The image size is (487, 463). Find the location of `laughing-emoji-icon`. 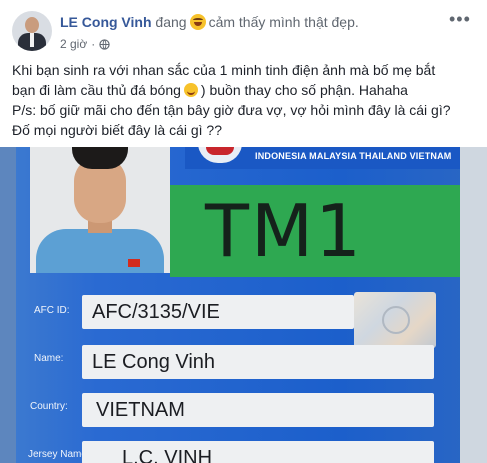

laughing-emoji-icon is located at coordinates (197, 22).